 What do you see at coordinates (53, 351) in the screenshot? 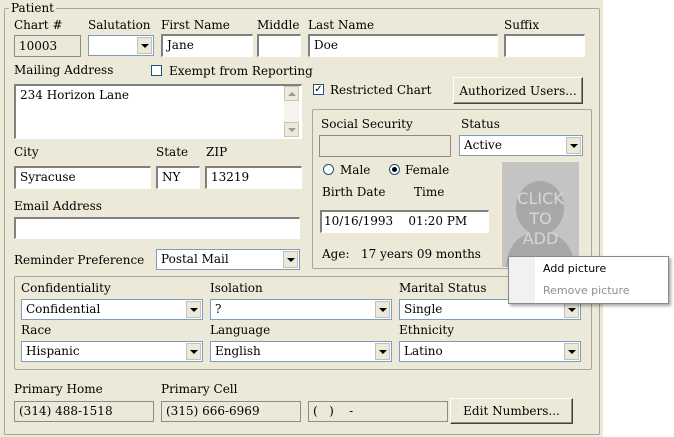
I see `race-value: Hispanic` at bounding box center [53, 351].